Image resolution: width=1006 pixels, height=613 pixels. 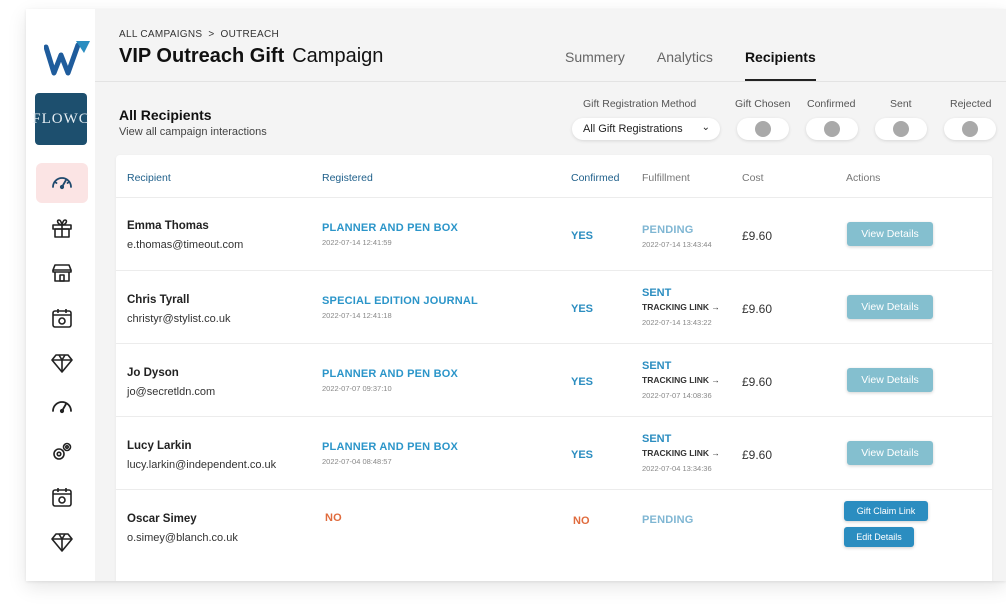 I want to click on sidebar-item-dashboard, so click(x=62, y=183).